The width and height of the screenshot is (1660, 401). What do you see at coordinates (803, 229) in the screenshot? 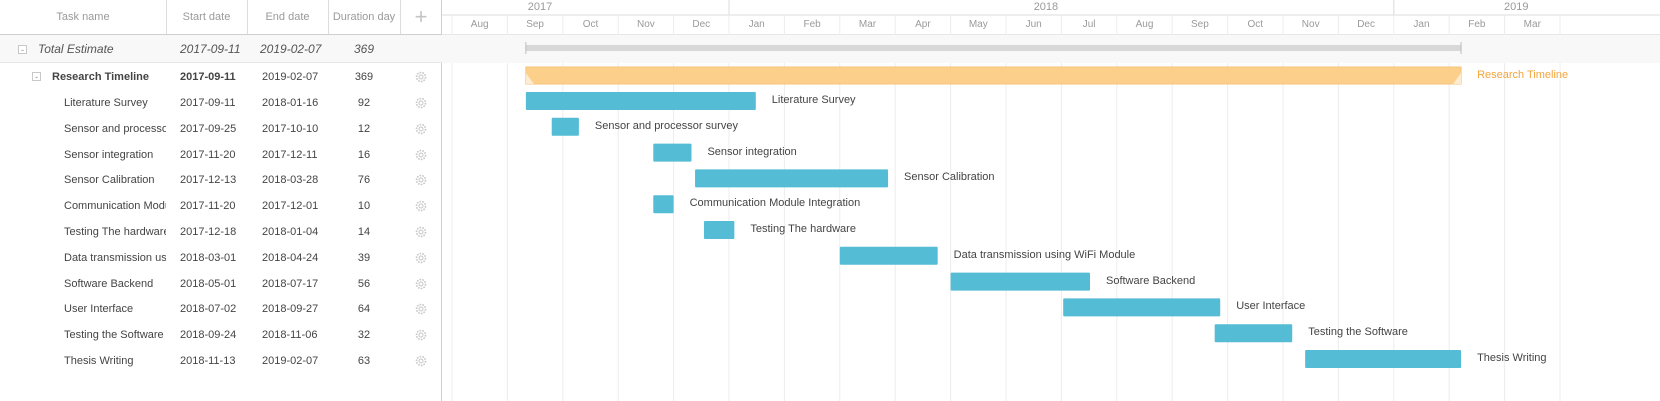
I see `task-bar-label: Testing The hardware` at bounding box center [803, 229].